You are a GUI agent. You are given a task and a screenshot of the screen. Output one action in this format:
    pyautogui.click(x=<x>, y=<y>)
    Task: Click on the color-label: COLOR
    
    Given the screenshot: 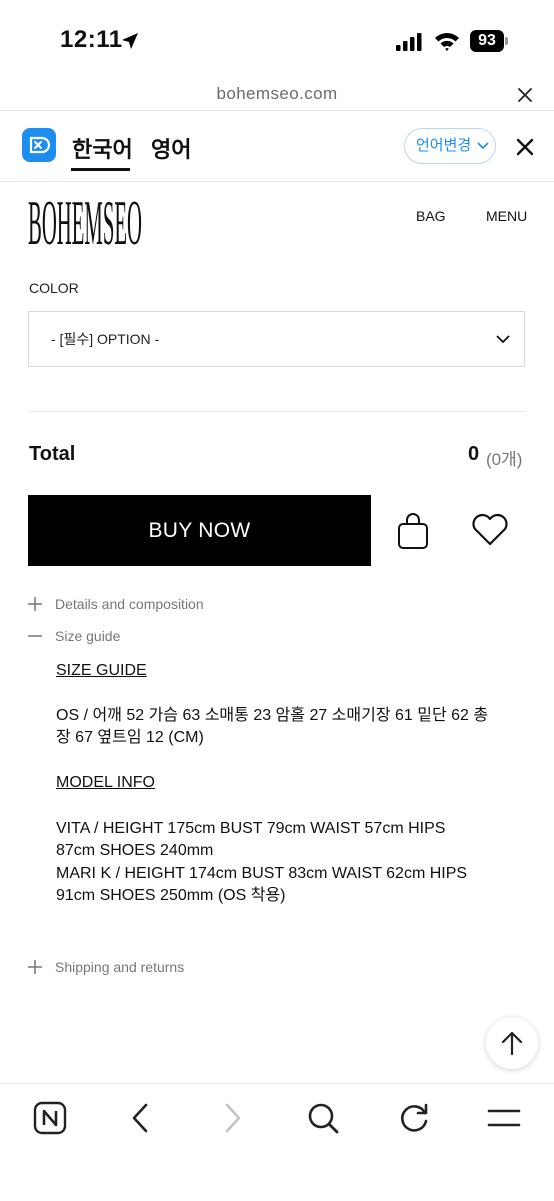 What is the action you would take?
    pyautogui.click(x=54, y=288)
    